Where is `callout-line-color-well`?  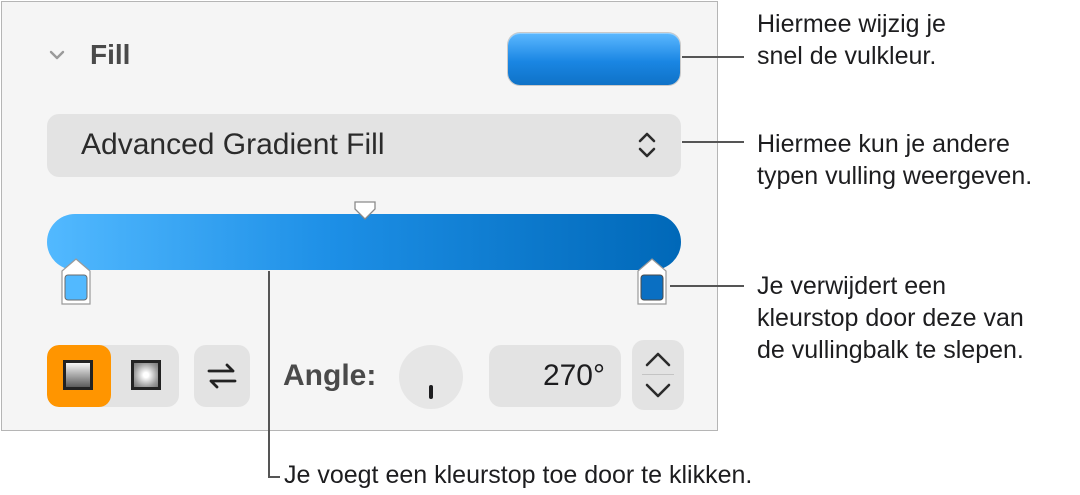 callout-line-color-well is located at coordinates (713, 57).